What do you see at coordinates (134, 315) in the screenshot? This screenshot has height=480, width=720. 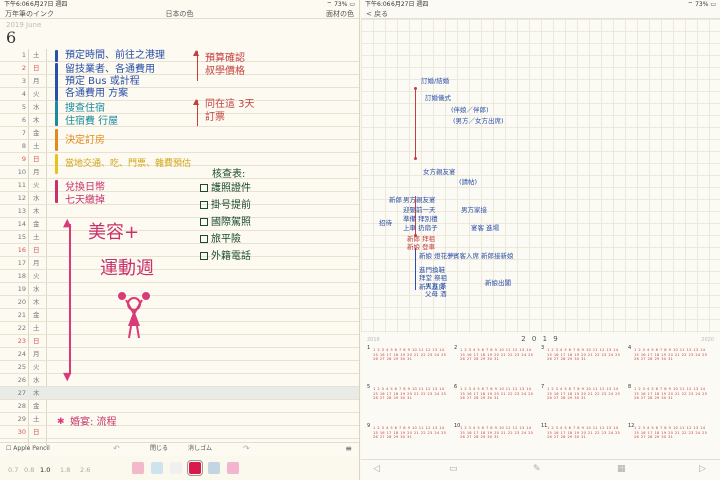 I see `cheer-figure-icon` at bounding box center [134, 315].